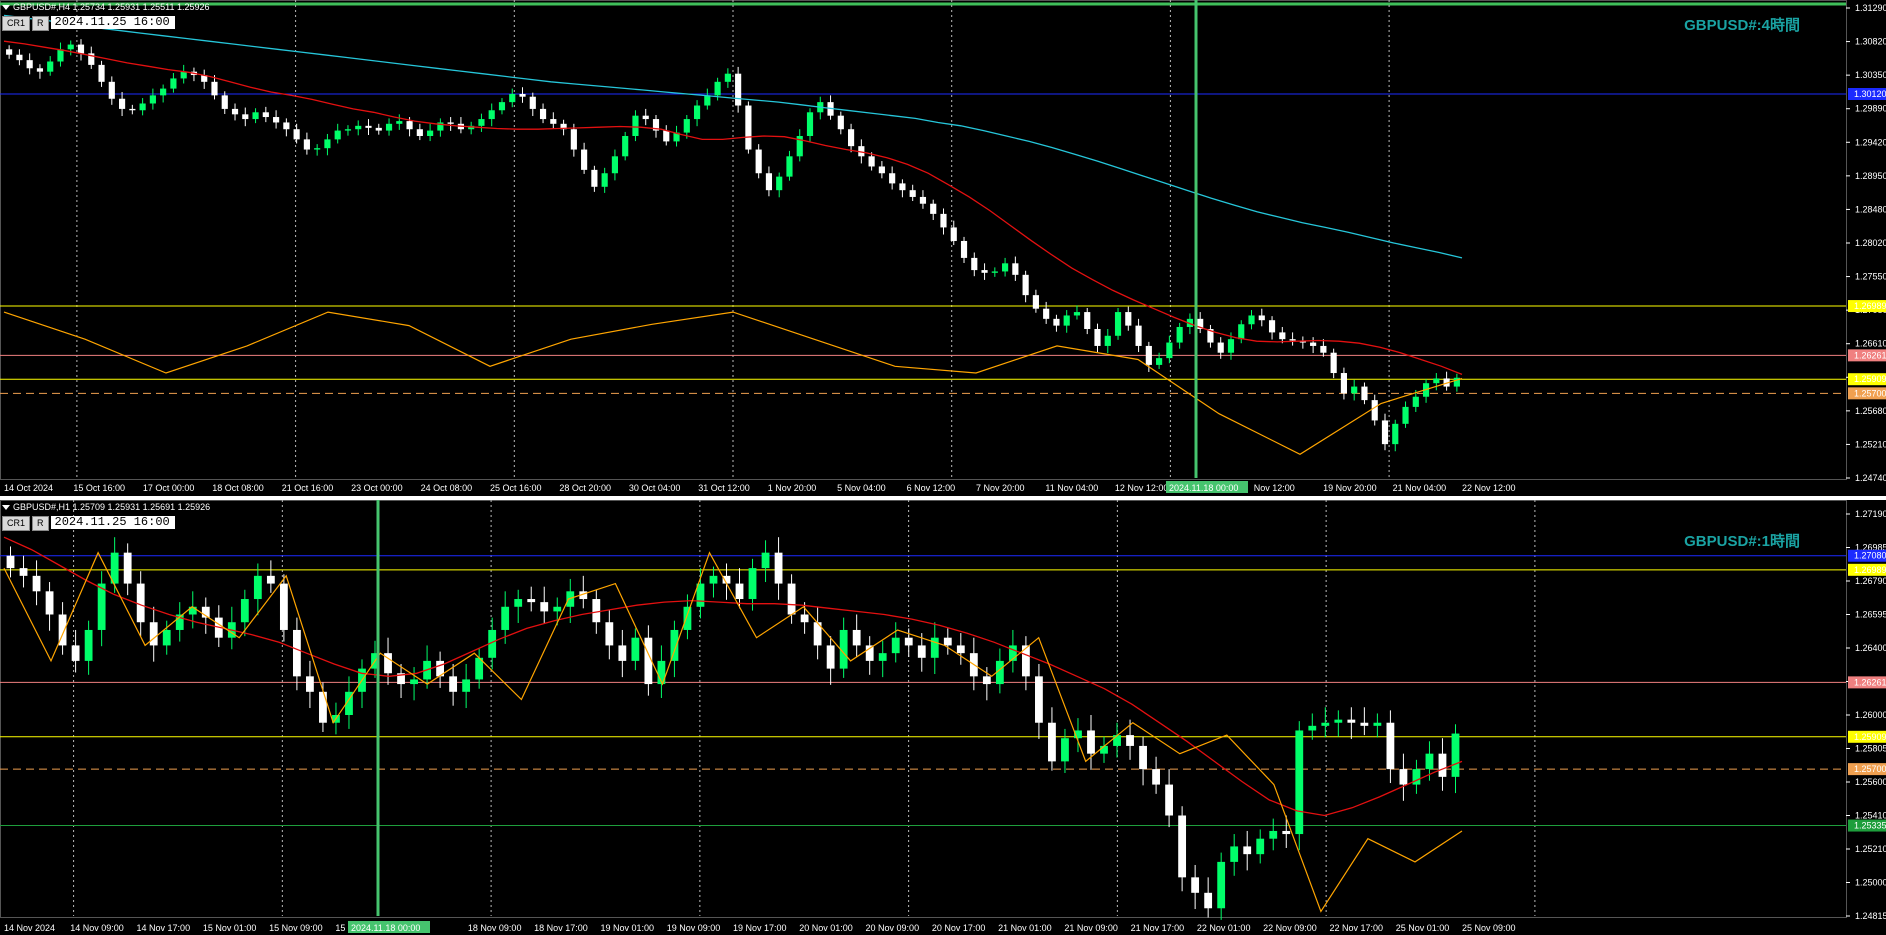 The image size is (1886, 935). Describe the element at coordinates (1870, 556) in the screenshot. I see `price-level-label: 1.27080` at that location.